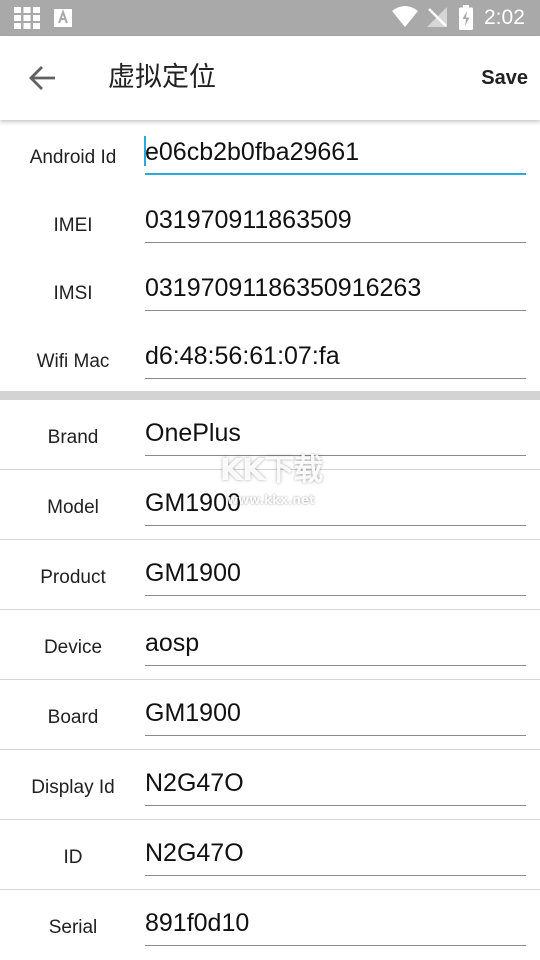 Image resolution: width=540 pixels, height=960 pixels. Describe the element at coordinates (145, 151) in the screenshot. I see `text-cursor` at that location.